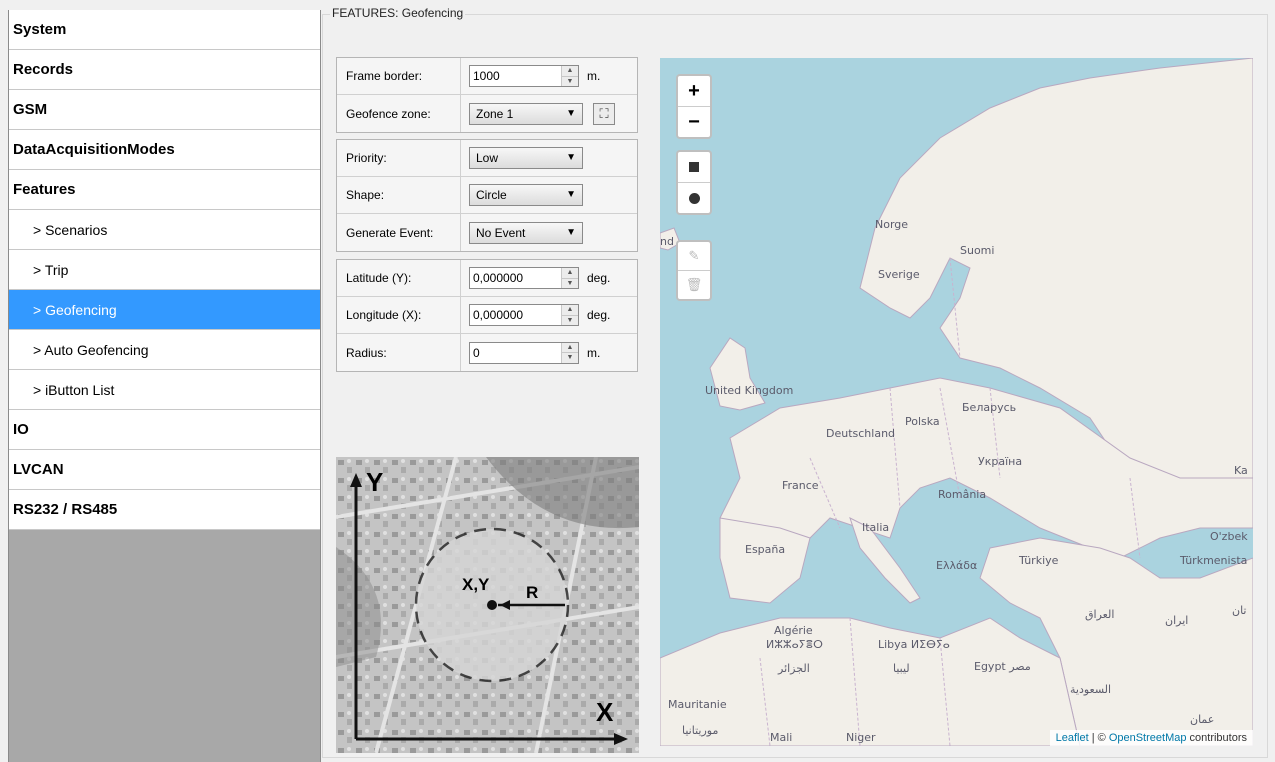 The image size is (1275, 762). I want to click on frame-border-row: Frame border: 1000 ▲ ▼ m., so click(487, 76).